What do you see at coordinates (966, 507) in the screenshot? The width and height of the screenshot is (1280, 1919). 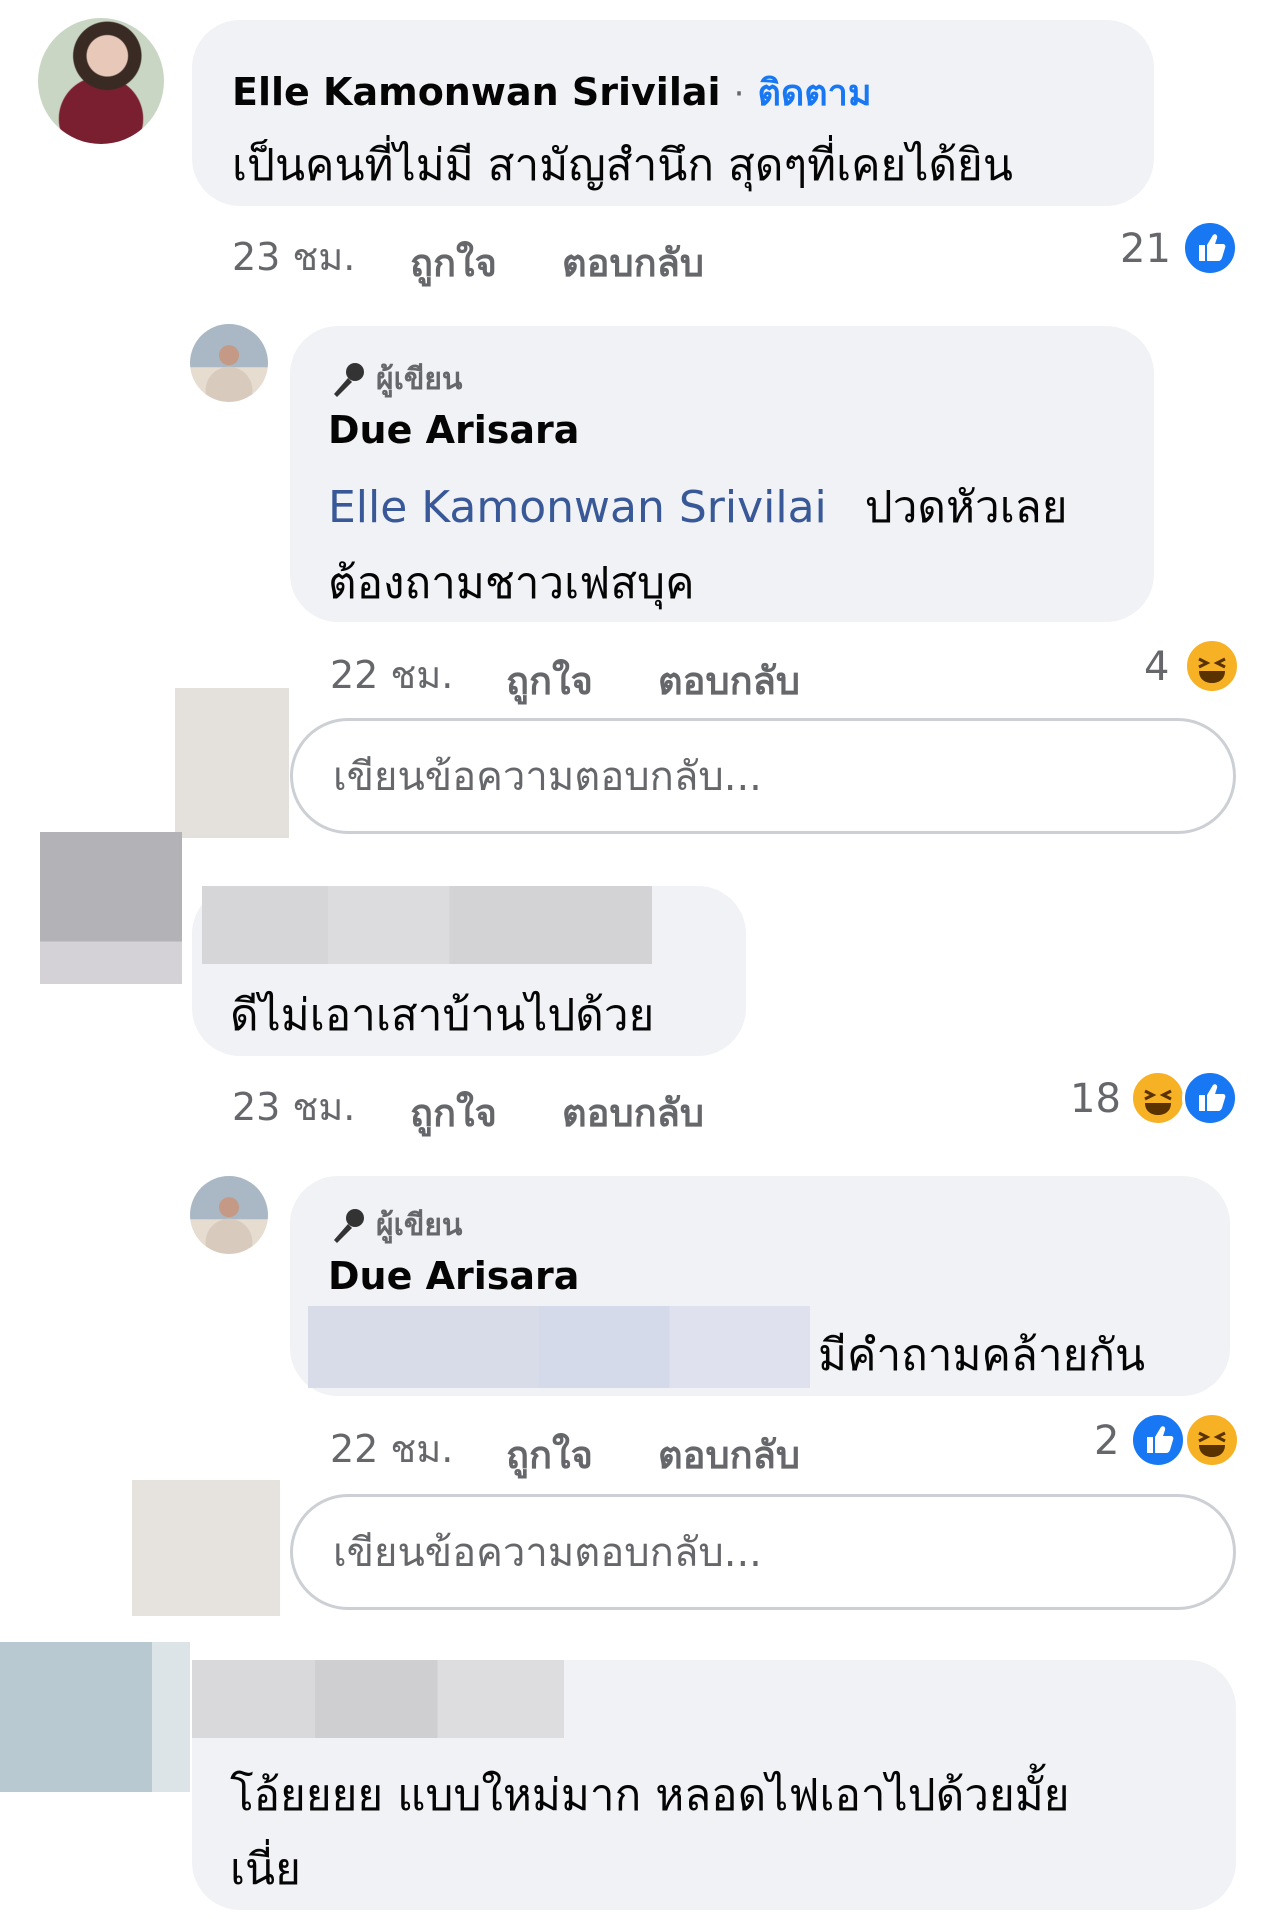 I see `reply-text-line1: ปวดหัวเลย` at bounding box center [966, 507].